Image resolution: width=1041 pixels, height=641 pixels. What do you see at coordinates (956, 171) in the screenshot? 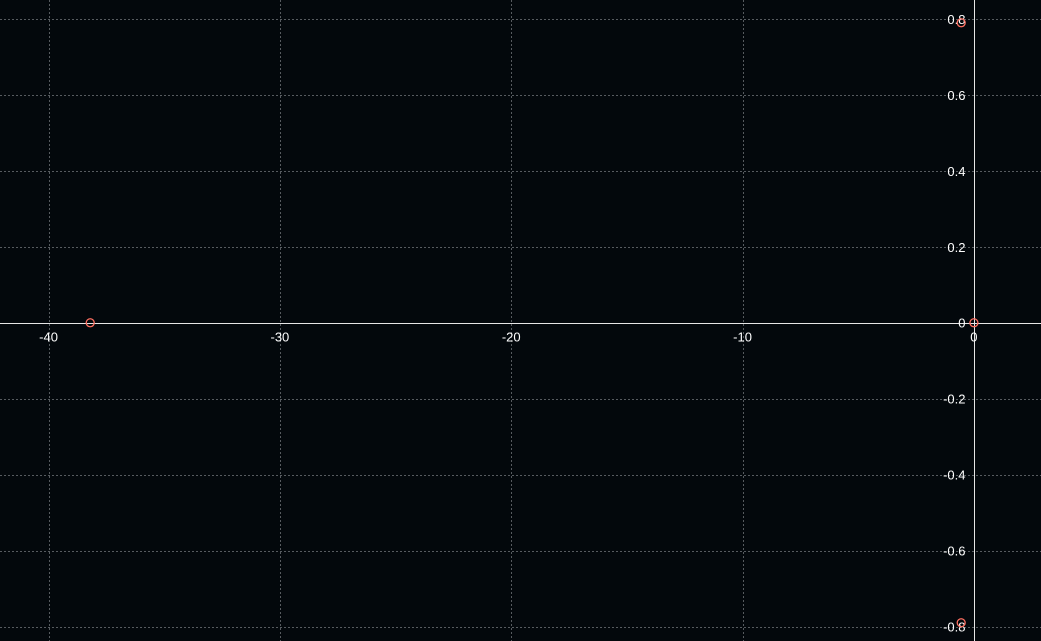
I see `y-tick-label: 0.4` at bounding box center [956, 171].